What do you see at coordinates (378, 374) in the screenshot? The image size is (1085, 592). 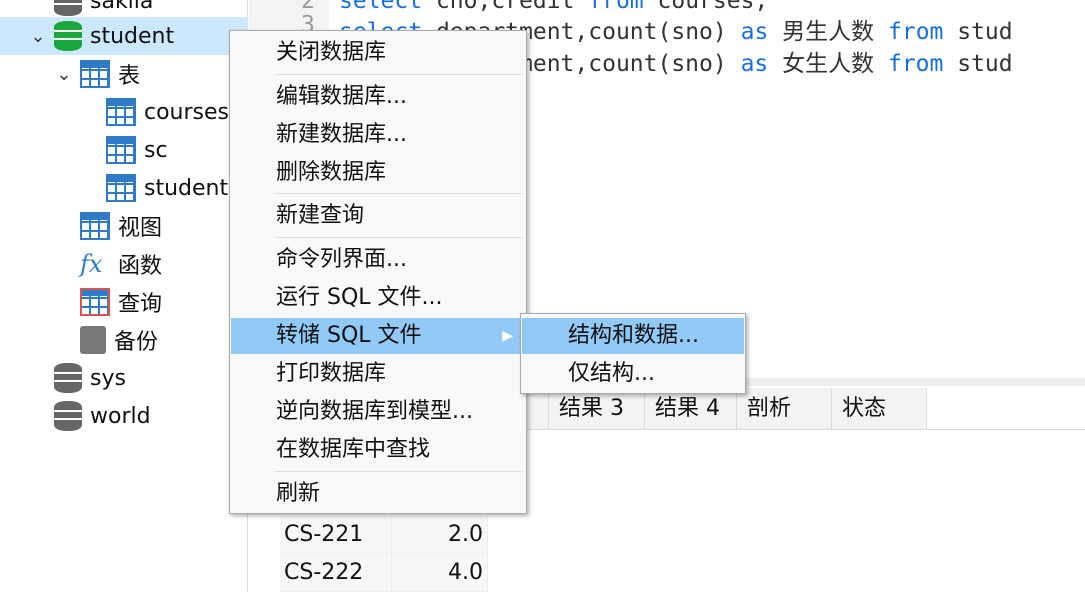 I see `menu-print-database: 打印数据库` at bounding box center [378, 374].